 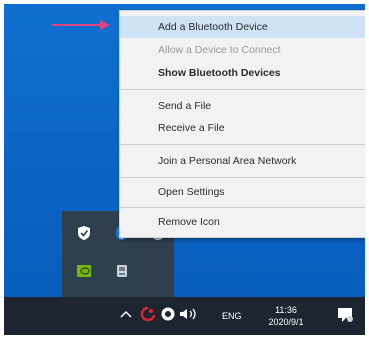 I want to click on nvidia-icon, so click(x=84, y=271).